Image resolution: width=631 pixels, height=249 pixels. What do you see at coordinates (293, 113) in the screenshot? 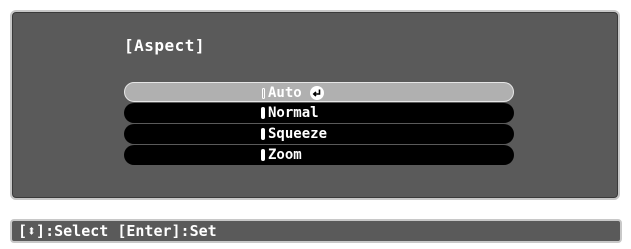
I see `option-label: Normal` at bounding box center [293, 113].